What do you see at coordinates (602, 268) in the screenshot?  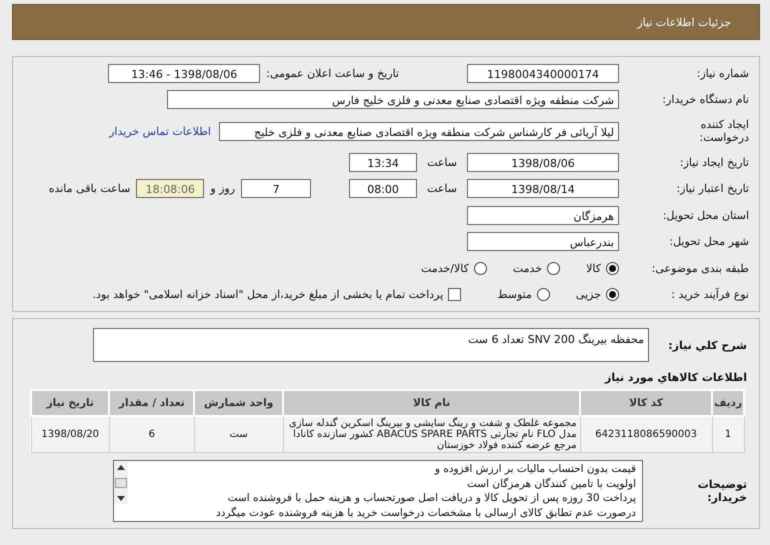 I see `category-radio: کالا` at bounding box center [602, 268].